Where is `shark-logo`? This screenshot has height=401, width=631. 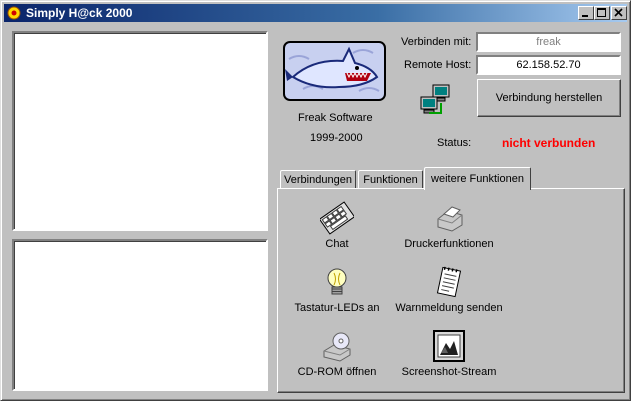
shark-logo is located at coordinates (334, 71).